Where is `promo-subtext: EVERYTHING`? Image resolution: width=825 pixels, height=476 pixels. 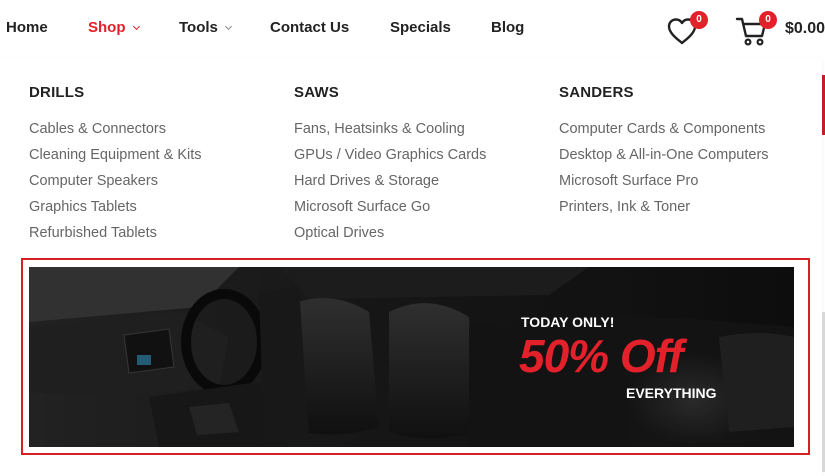 promo-subtext: EVERYTHING is located at coordinates (671, 393).